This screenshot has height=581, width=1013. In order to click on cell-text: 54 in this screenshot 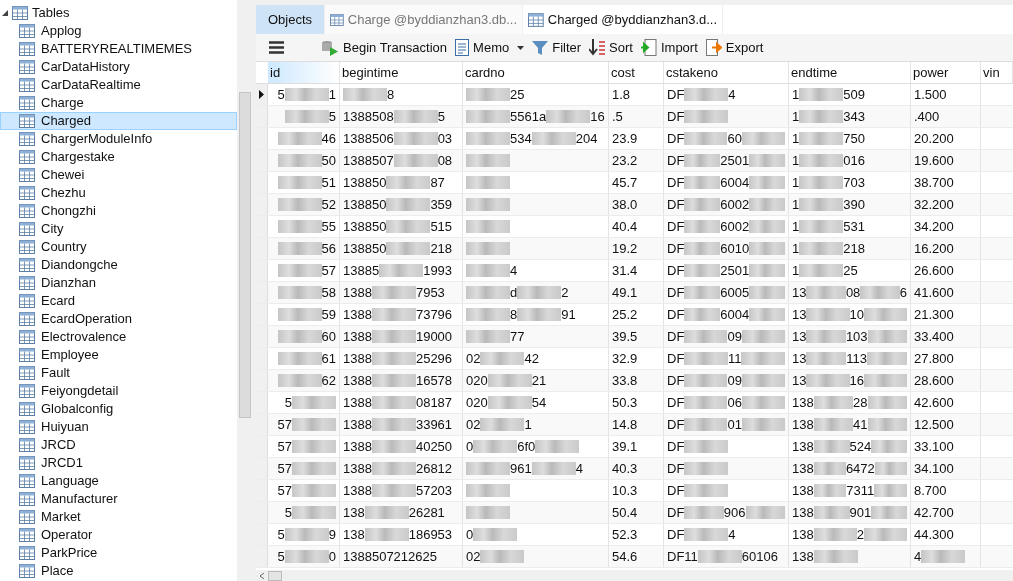, I will do `click(539, 402)`.